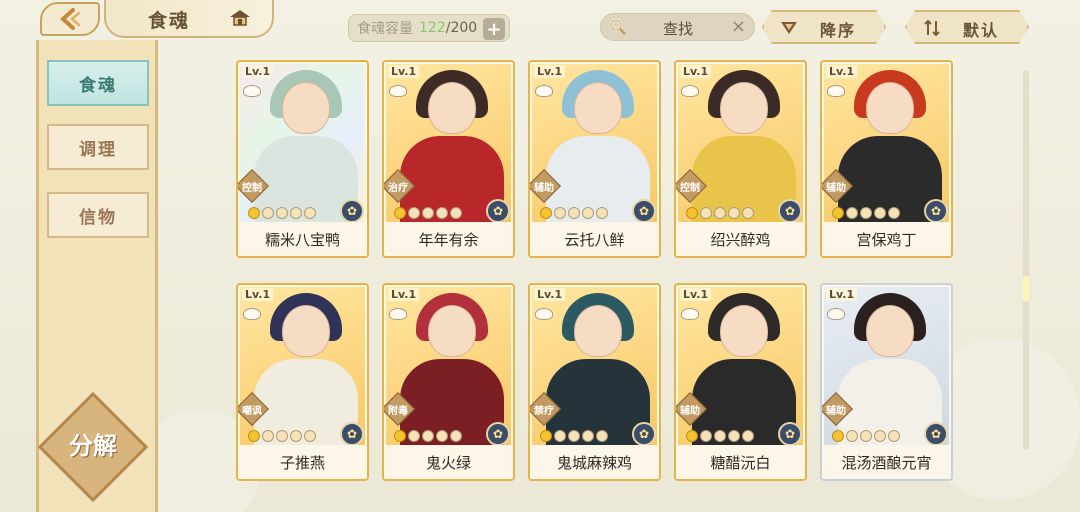  I want to click on food-soul-card: Lv.1 辅助 ✿ 云托八鲜, so click(594, 159).